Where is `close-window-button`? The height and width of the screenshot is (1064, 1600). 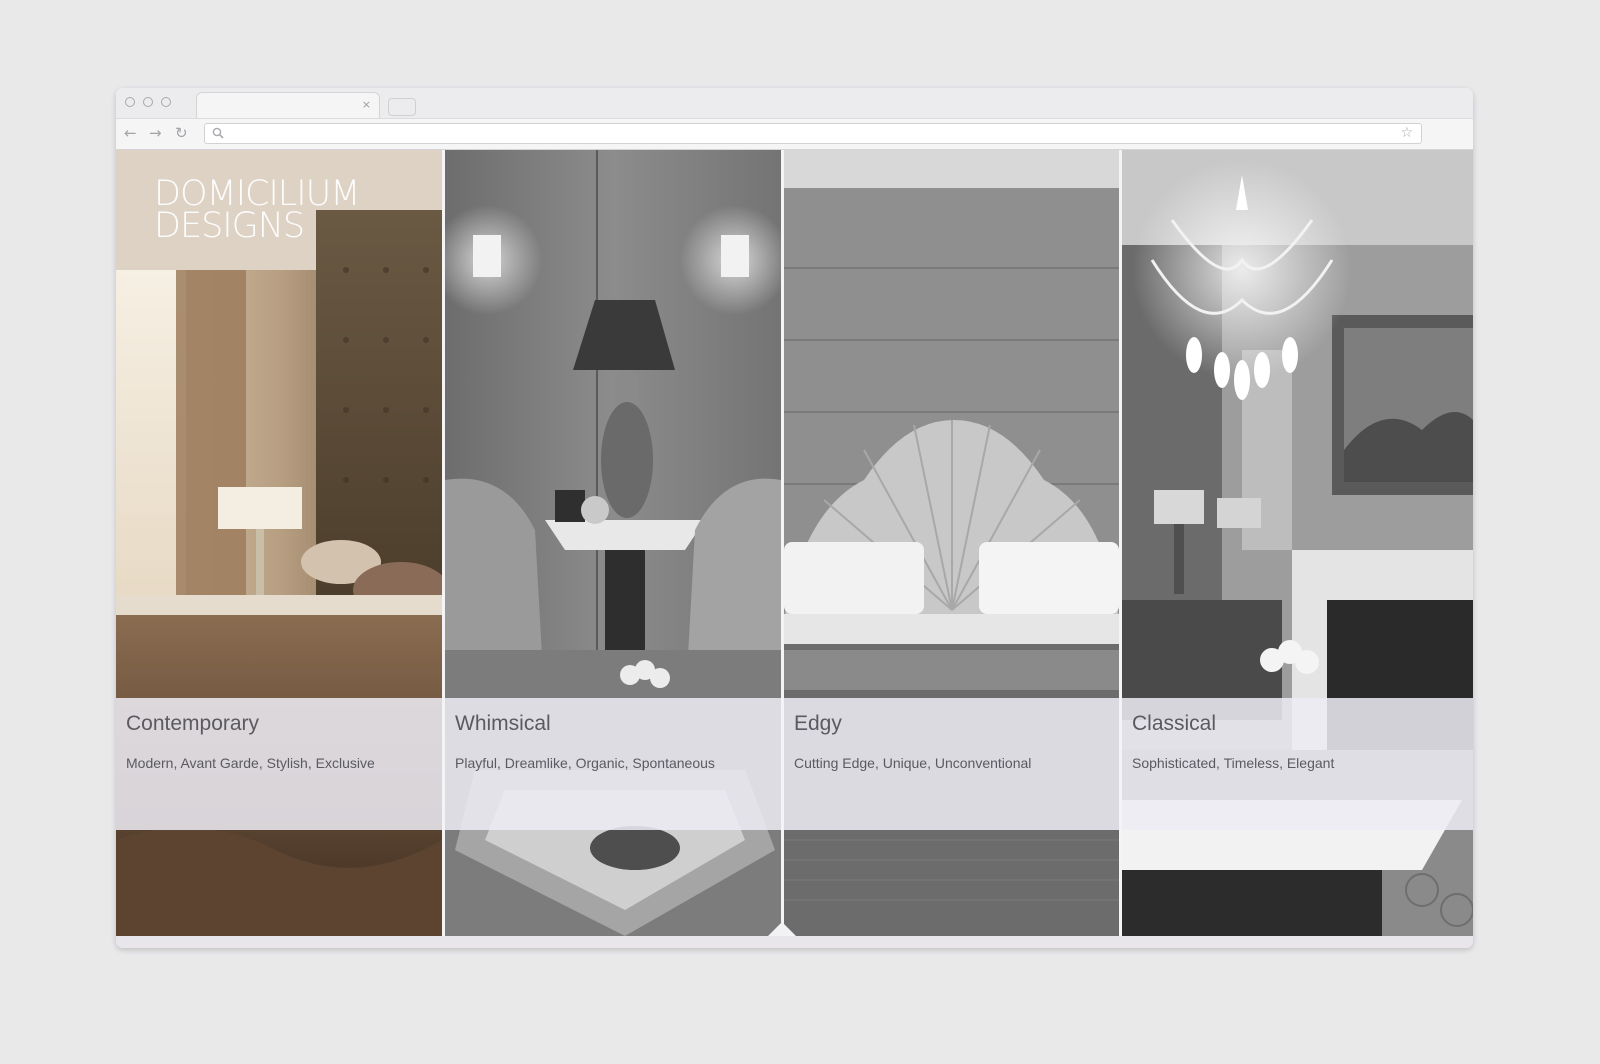
close-window-button is located at coordinates (130, 102).